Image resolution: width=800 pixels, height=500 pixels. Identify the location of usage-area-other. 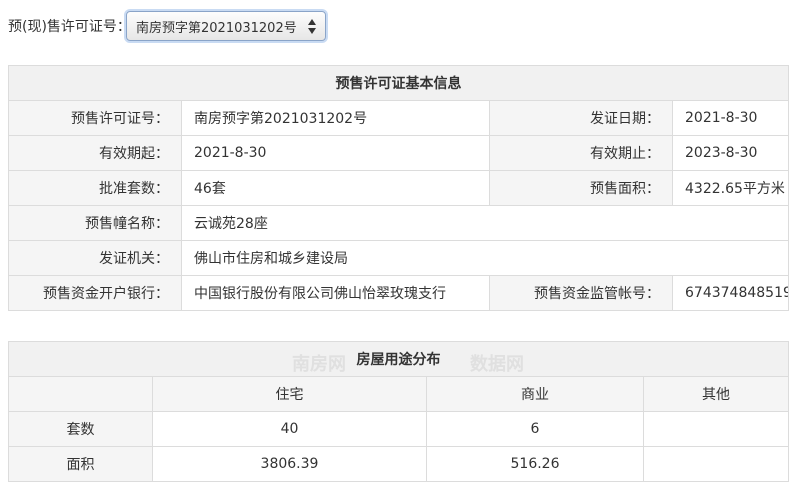
(716, 464).